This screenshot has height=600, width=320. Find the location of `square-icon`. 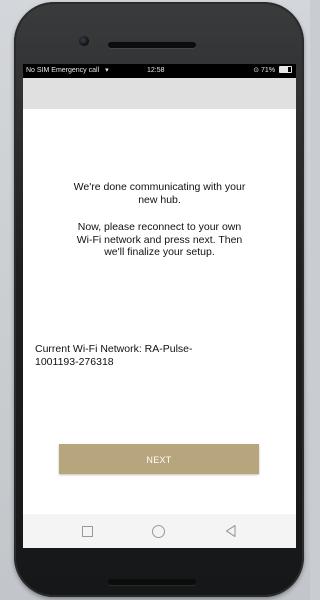

square-icon is located at coordinates (87, 531).